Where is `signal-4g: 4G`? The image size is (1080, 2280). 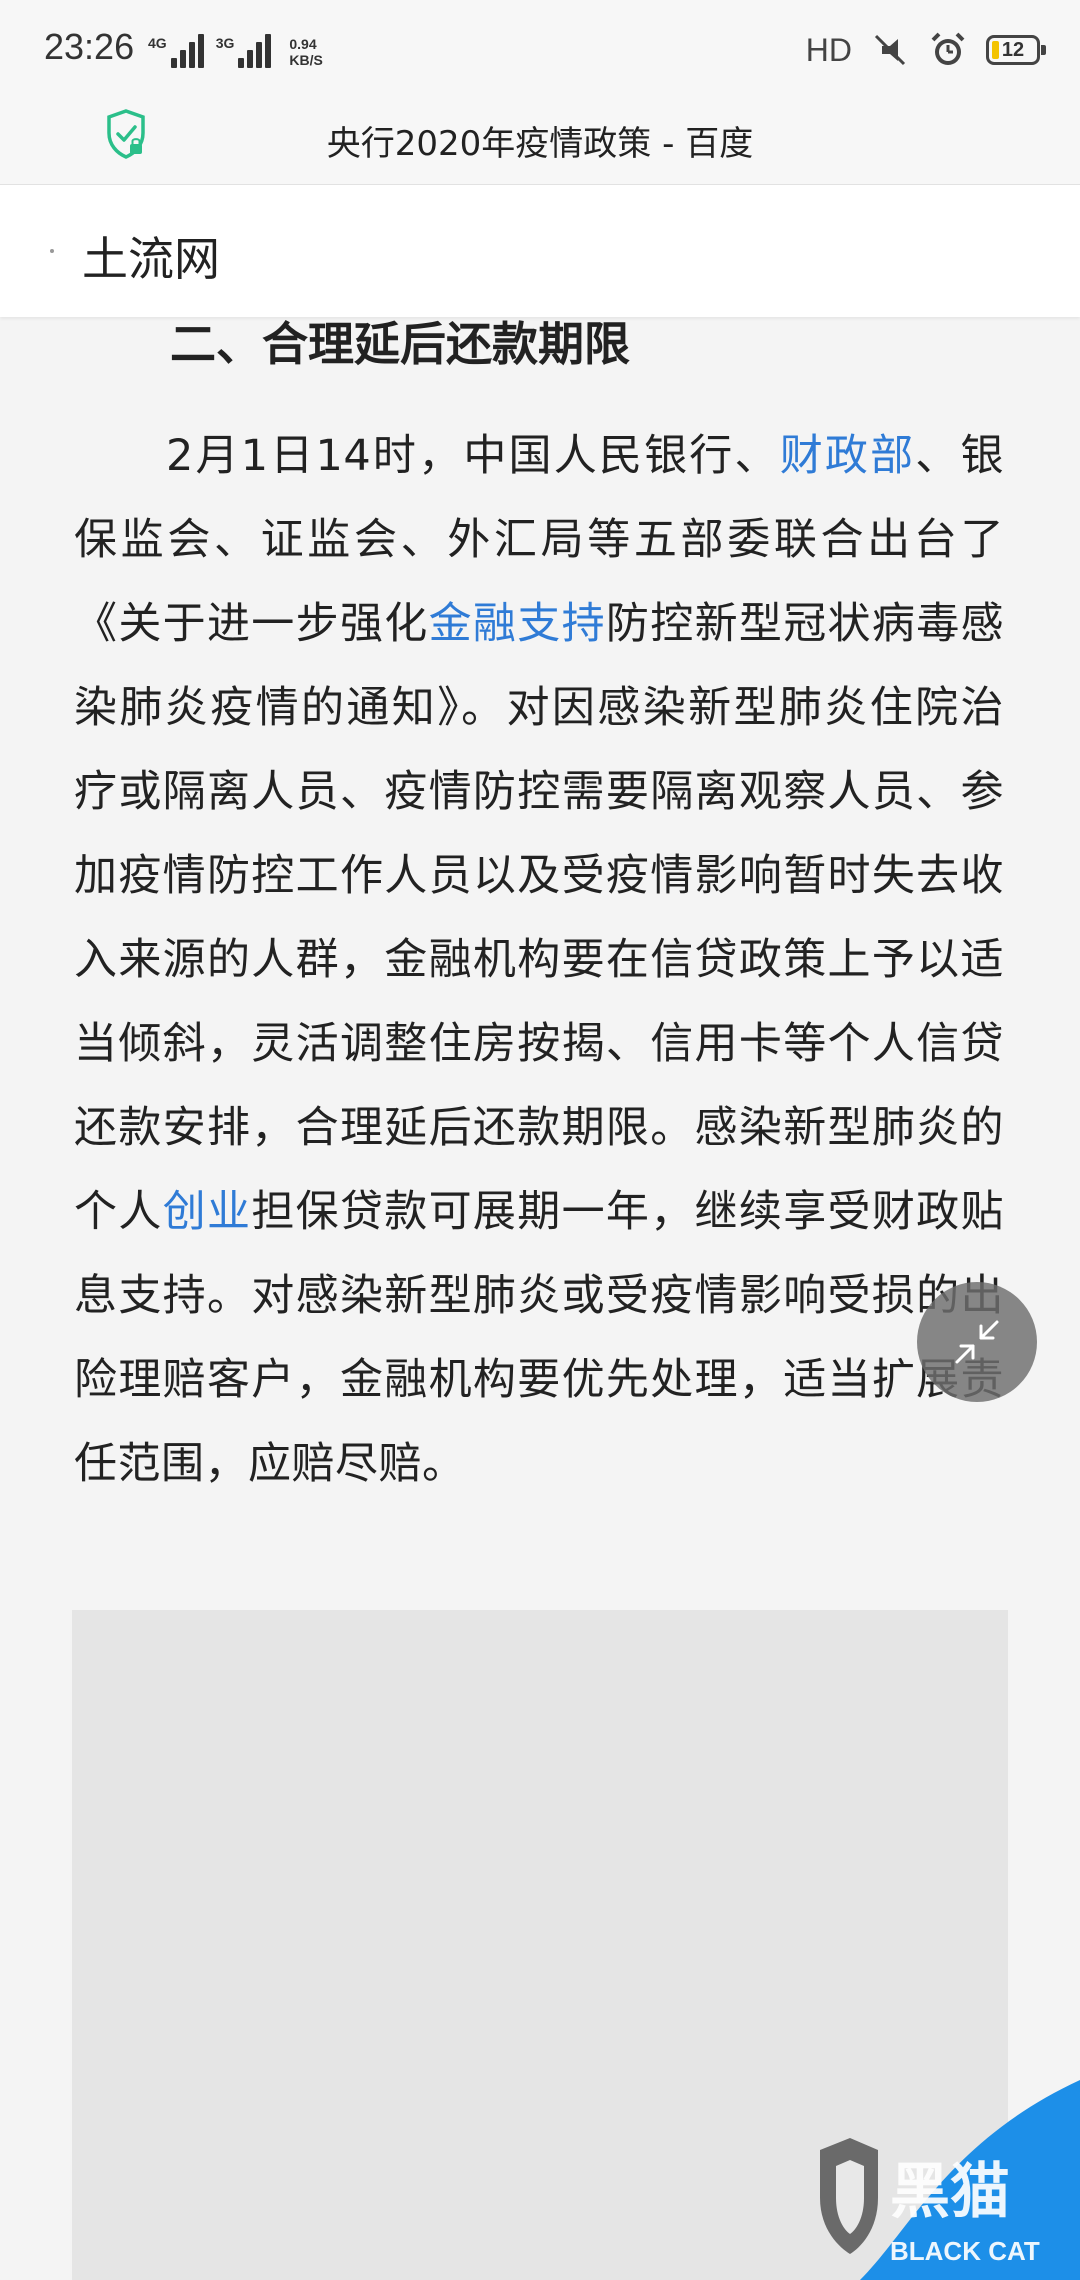 signal-4g: 4G is located at coordinates (176, 51).